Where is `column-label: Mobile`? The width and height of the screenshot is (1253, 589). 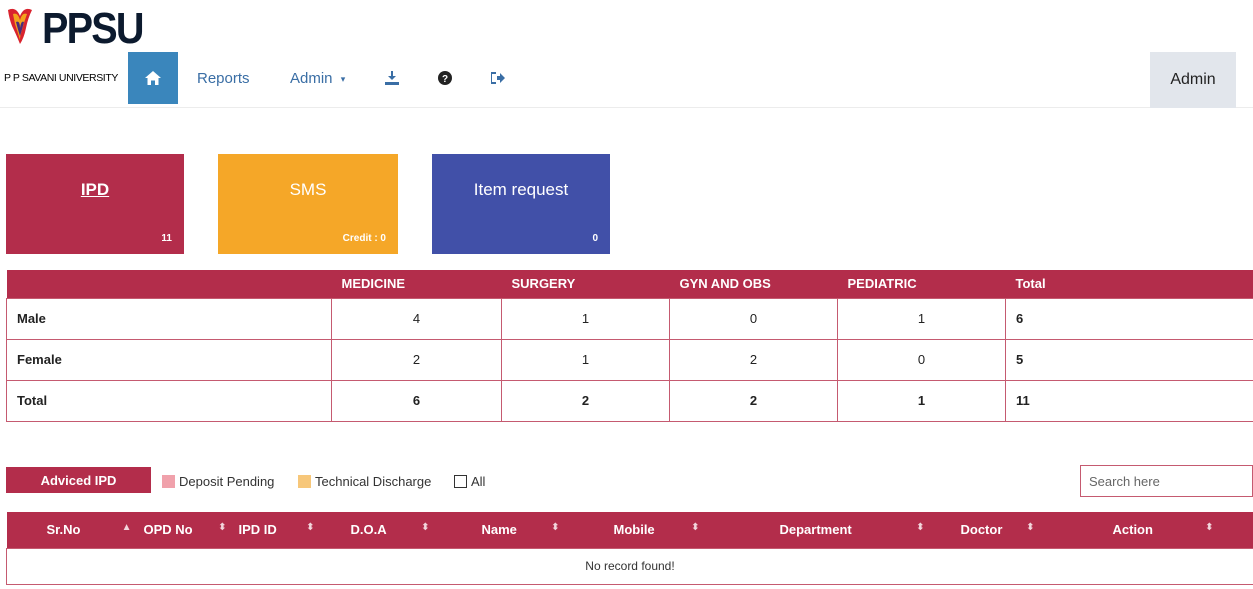
column-label: Mobile is located at coordinates (634, 530).